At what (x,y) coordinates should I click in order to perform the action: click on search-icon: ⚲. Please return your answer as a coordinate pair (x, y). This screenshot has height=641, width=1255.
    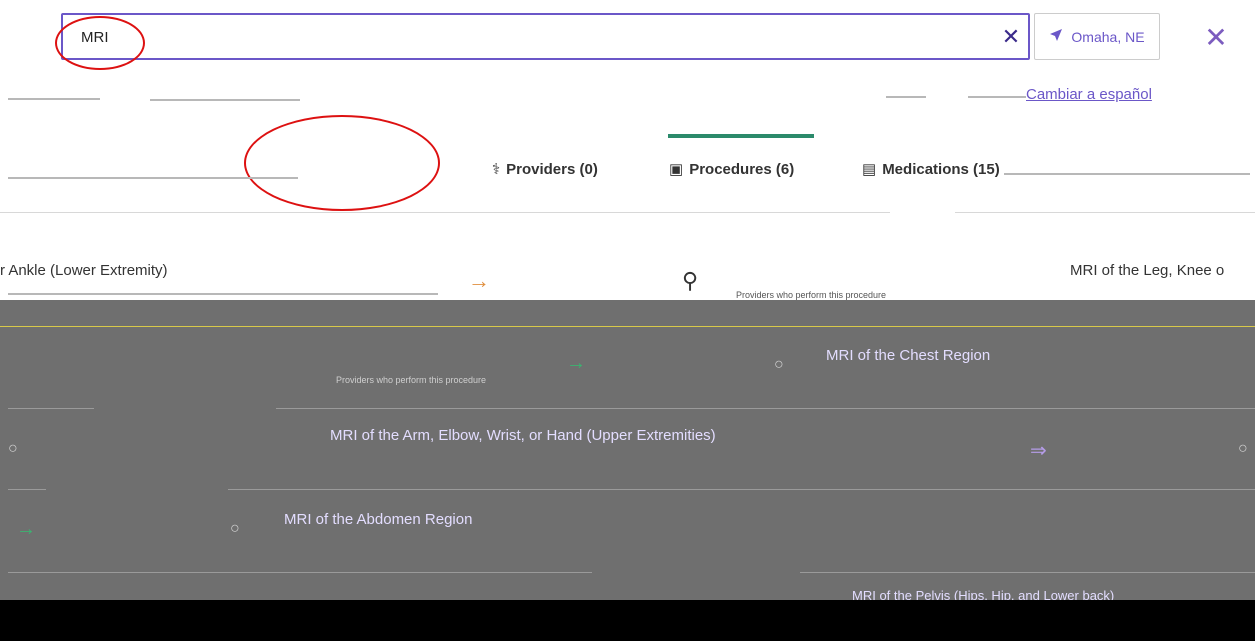
    Looking at the image, I should click on (690, 280).